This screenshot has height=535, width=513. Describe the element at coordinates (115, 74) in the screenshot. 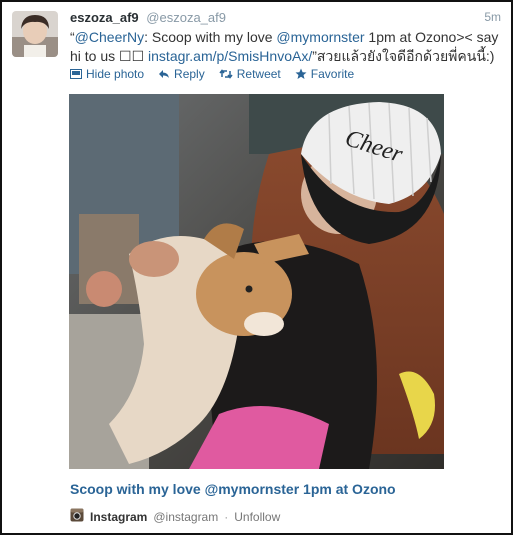

I see `hide-photo-label: Hide photo` at that location.